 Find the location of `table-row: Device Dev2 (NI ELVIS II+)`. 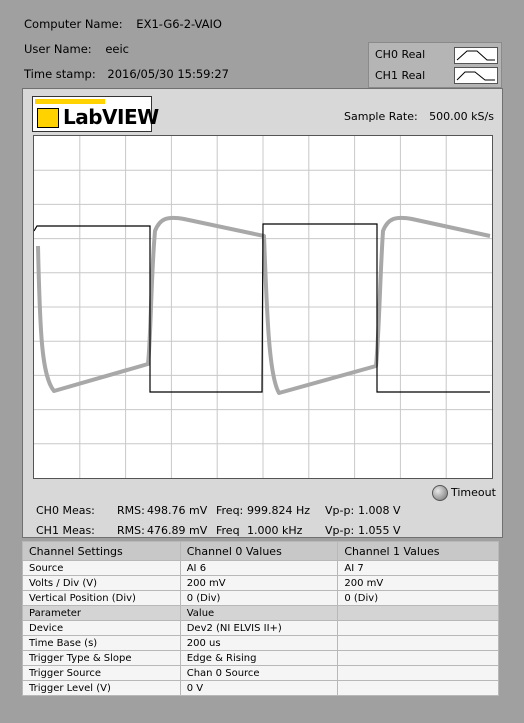

table-row: Device Dev2 (NI ELVIS II+) is located at coordinates (260, 628).